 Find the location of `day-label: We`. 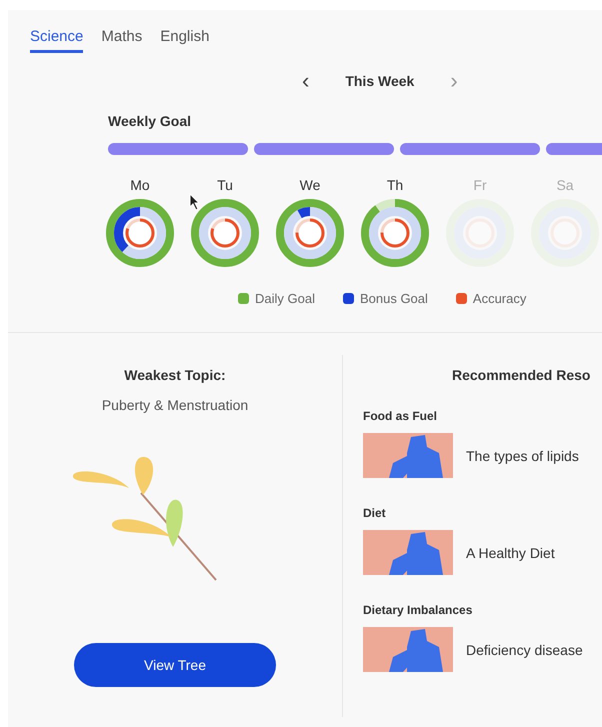

day-label: We is located at coordinates (310, 185).